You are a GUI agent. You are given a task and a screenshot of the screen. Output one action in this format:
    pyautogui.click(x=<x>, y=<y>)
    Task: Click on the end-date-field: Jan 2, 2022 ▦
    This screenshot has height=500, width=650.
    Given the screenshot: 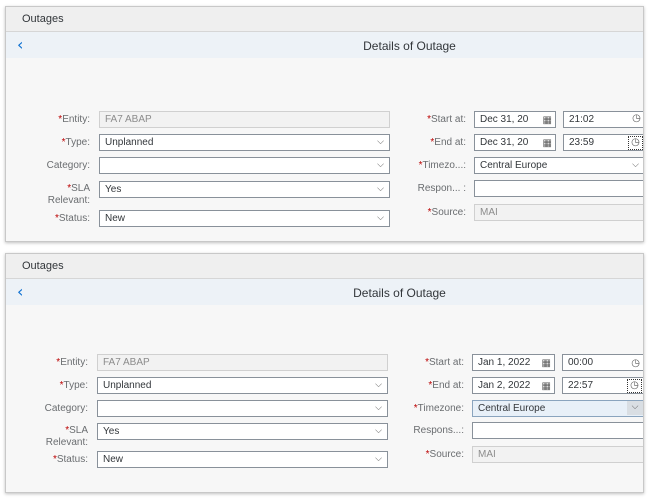 What is the action you would take?
    pyautogui.click(x=513, y=385)
    